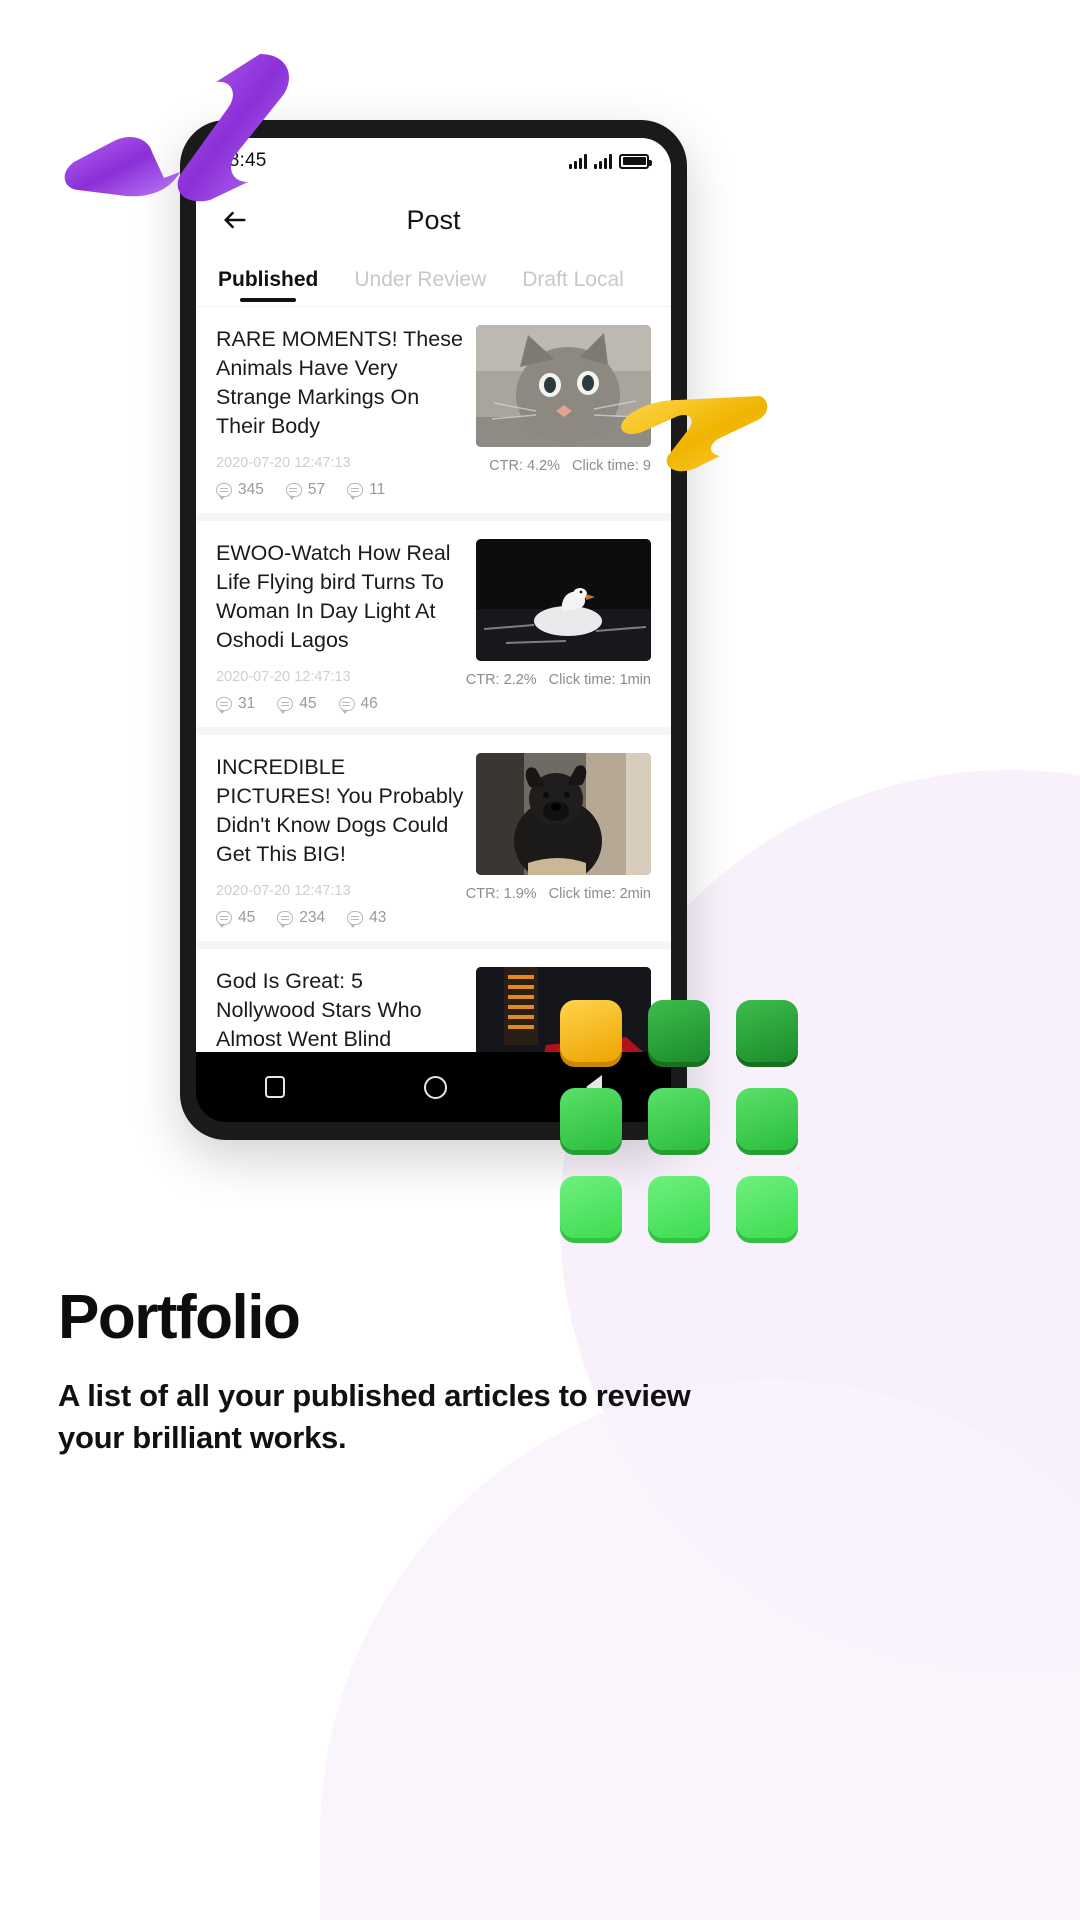  What do you see at coordinates (366, 490) in the screenshot?
I see `stat-item: 11` at bounding box center [366, 490].